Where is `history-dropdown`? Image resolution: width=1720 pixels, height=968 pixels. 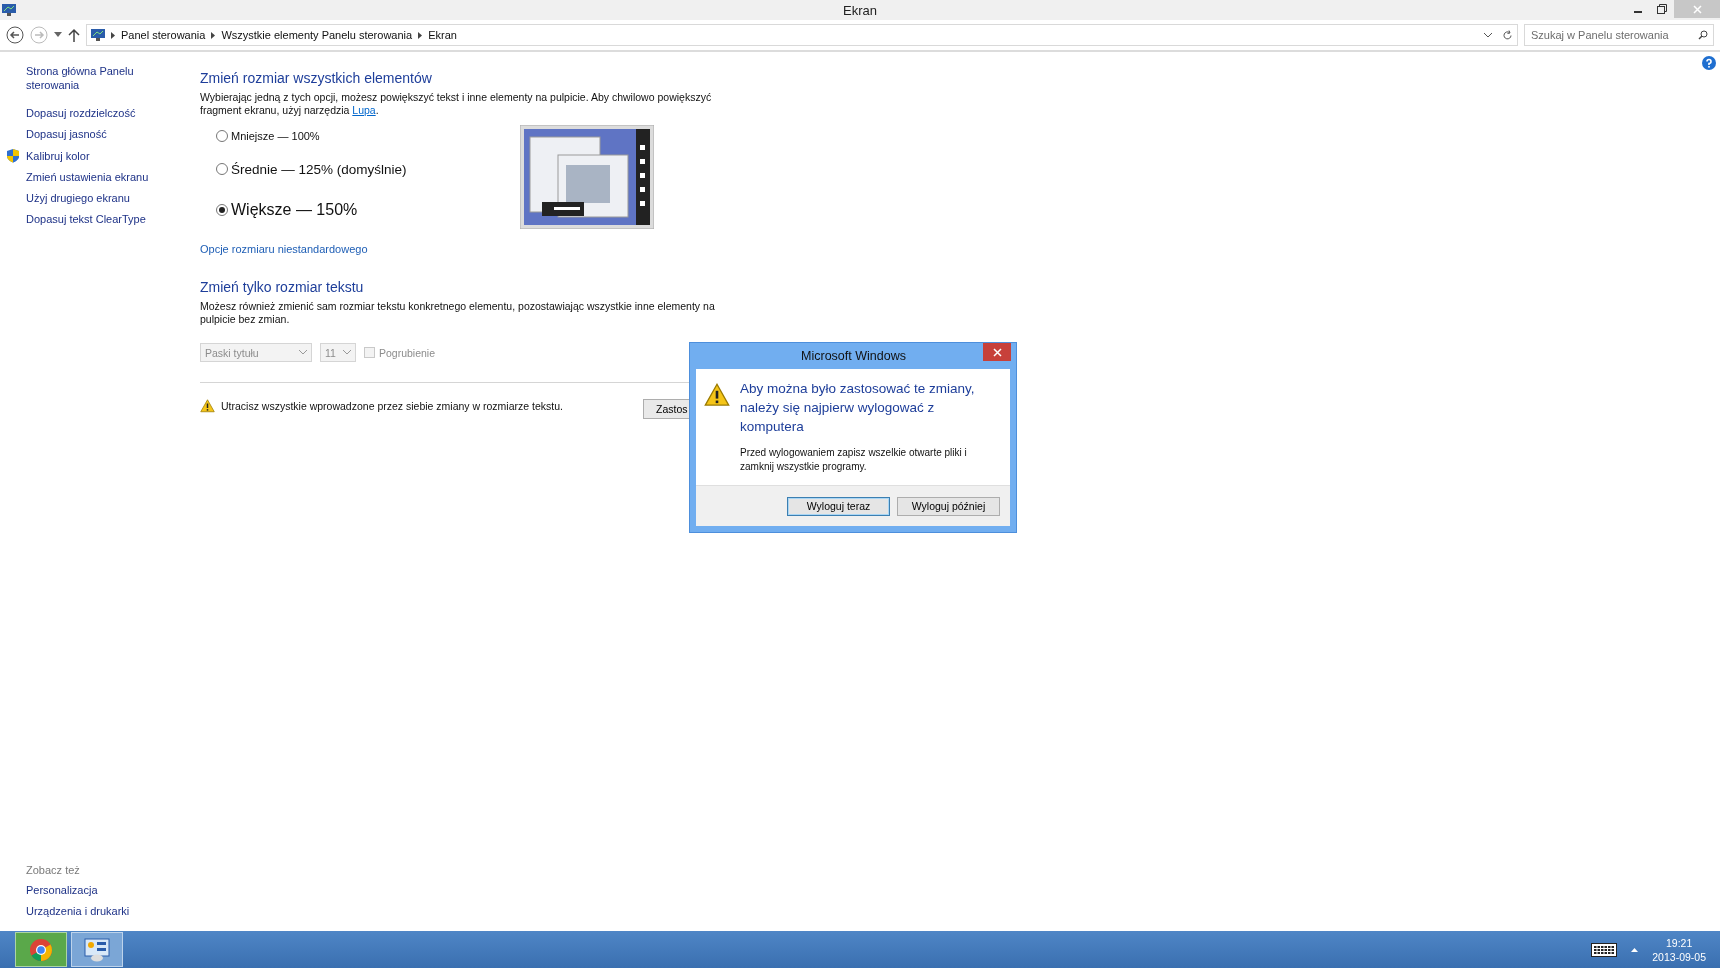
history-dropdown is located at coordinates (58, 35).